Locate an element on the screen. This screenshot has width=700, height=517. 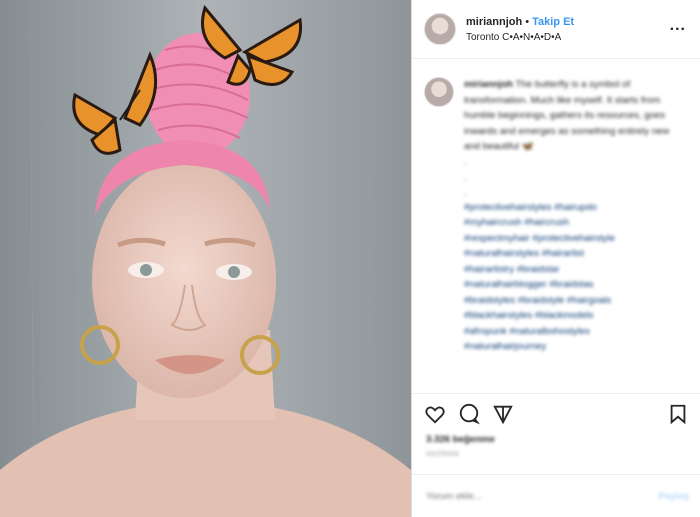
post-comment-button: Paylaş is located at coordinates (674, 496).